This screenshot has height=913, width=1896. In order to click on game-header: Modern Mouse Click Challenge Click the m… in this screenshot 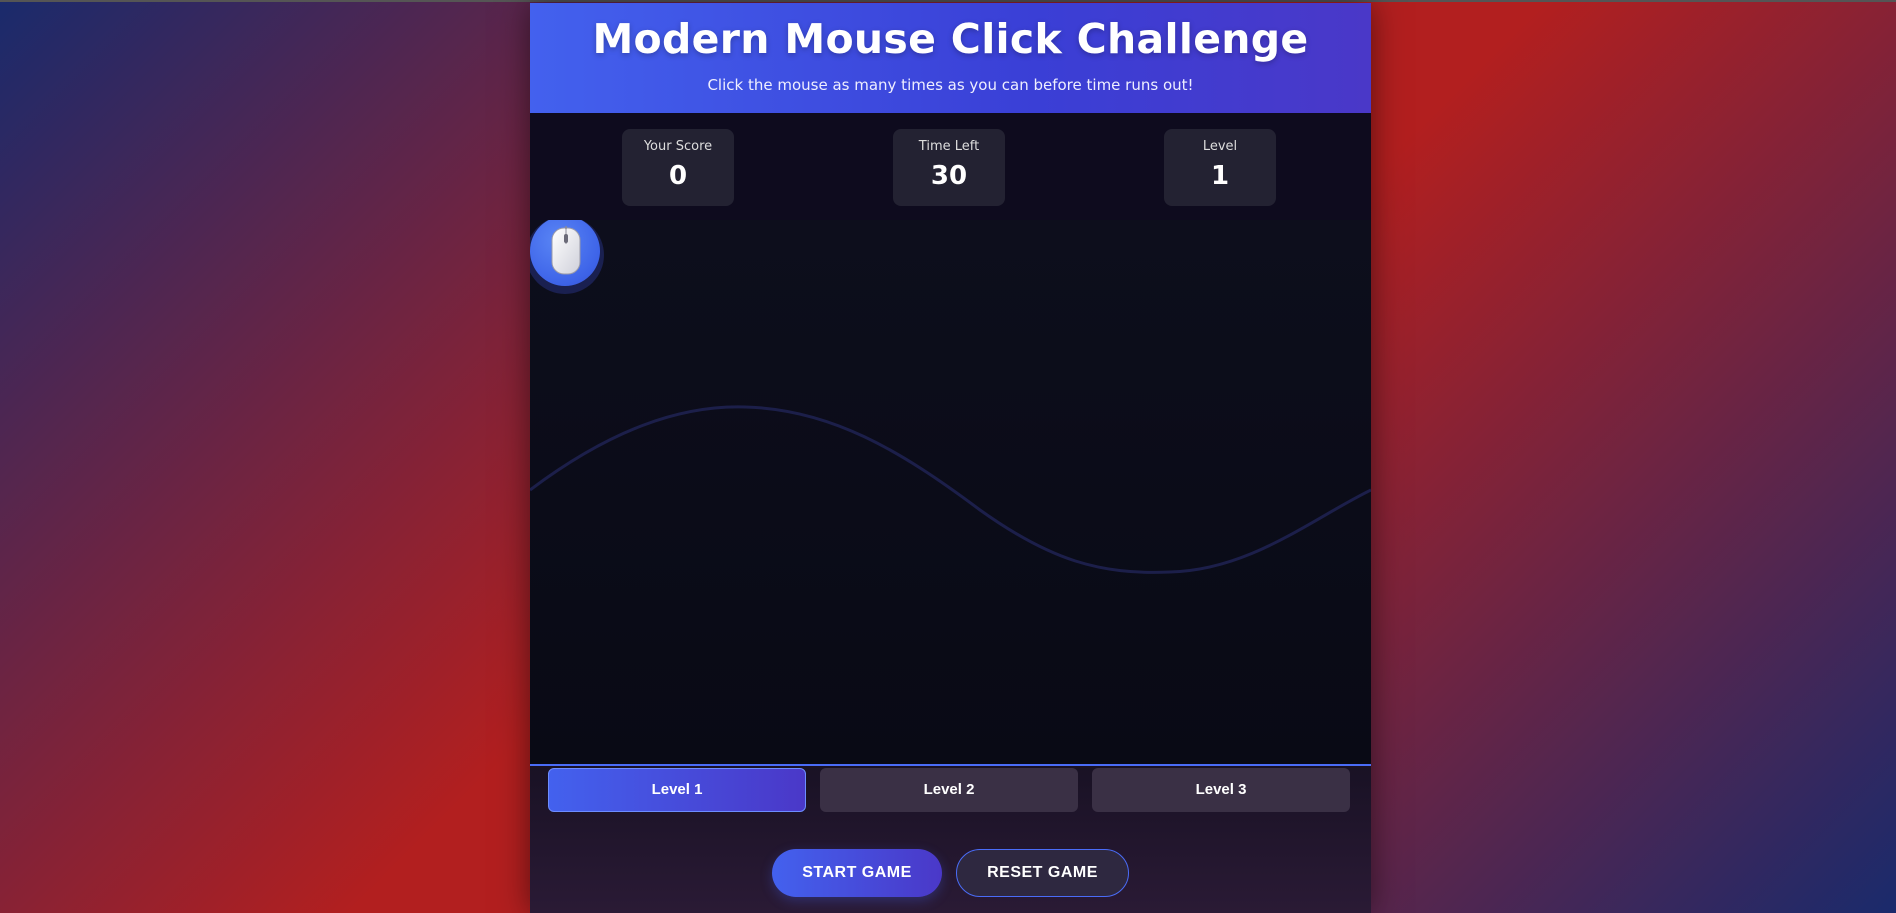, I will do `click(950, 58)`.